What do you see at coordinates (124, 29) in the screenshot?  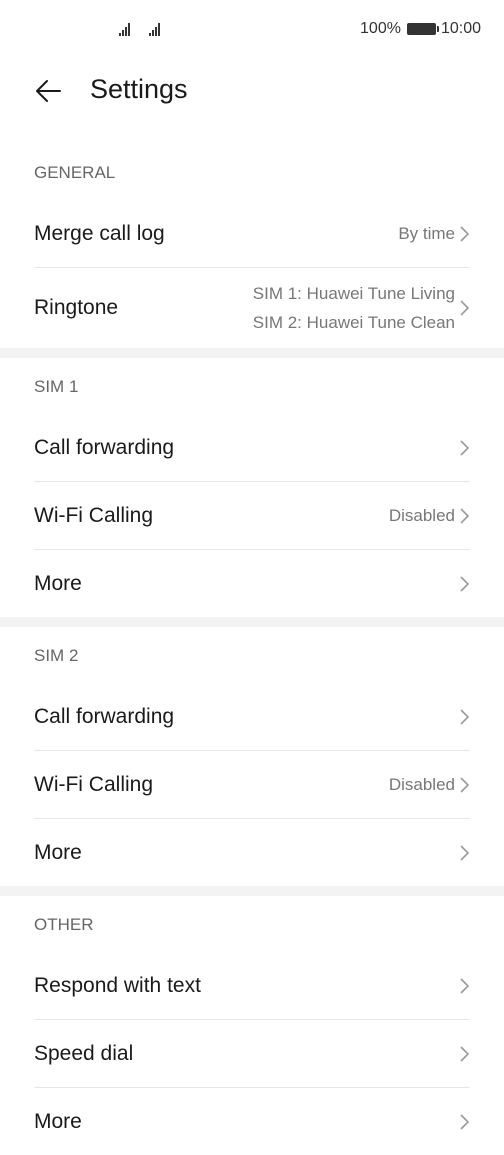 I see `signal-strength-sim1-icon` at bounding box center [124, 29].